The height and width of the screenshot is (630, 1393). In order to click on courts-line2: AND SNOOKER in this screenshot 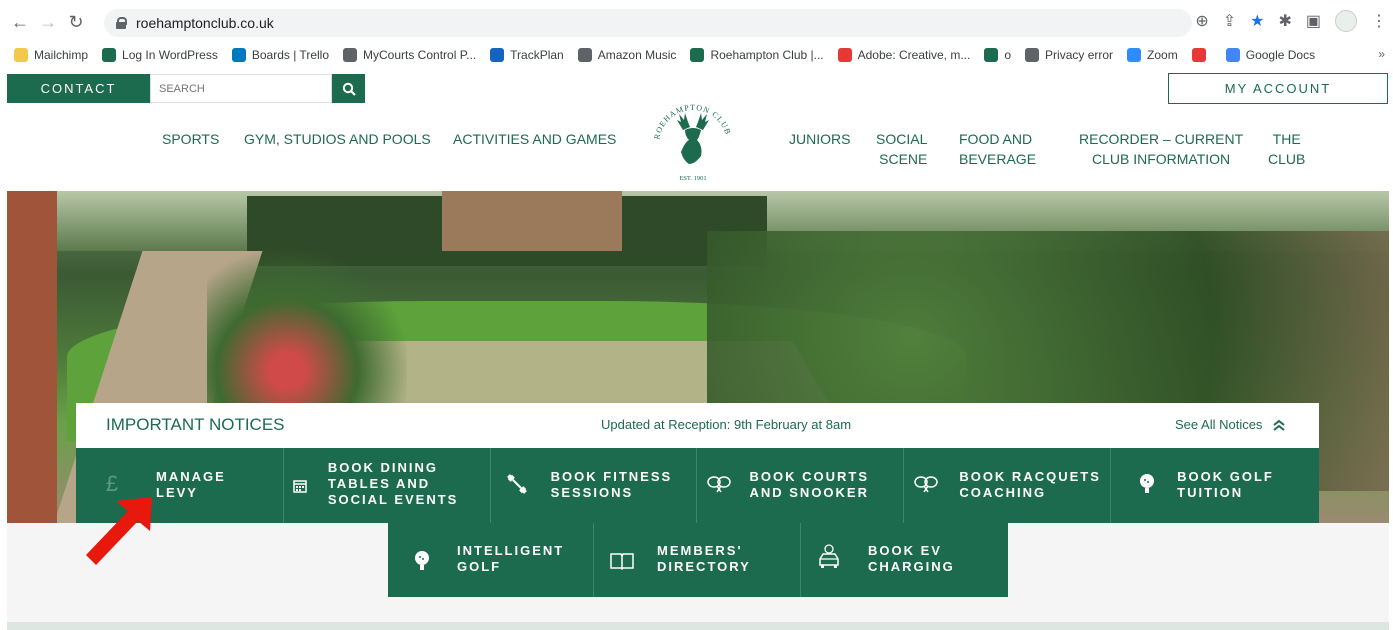, I will do `click(809, 492)`.